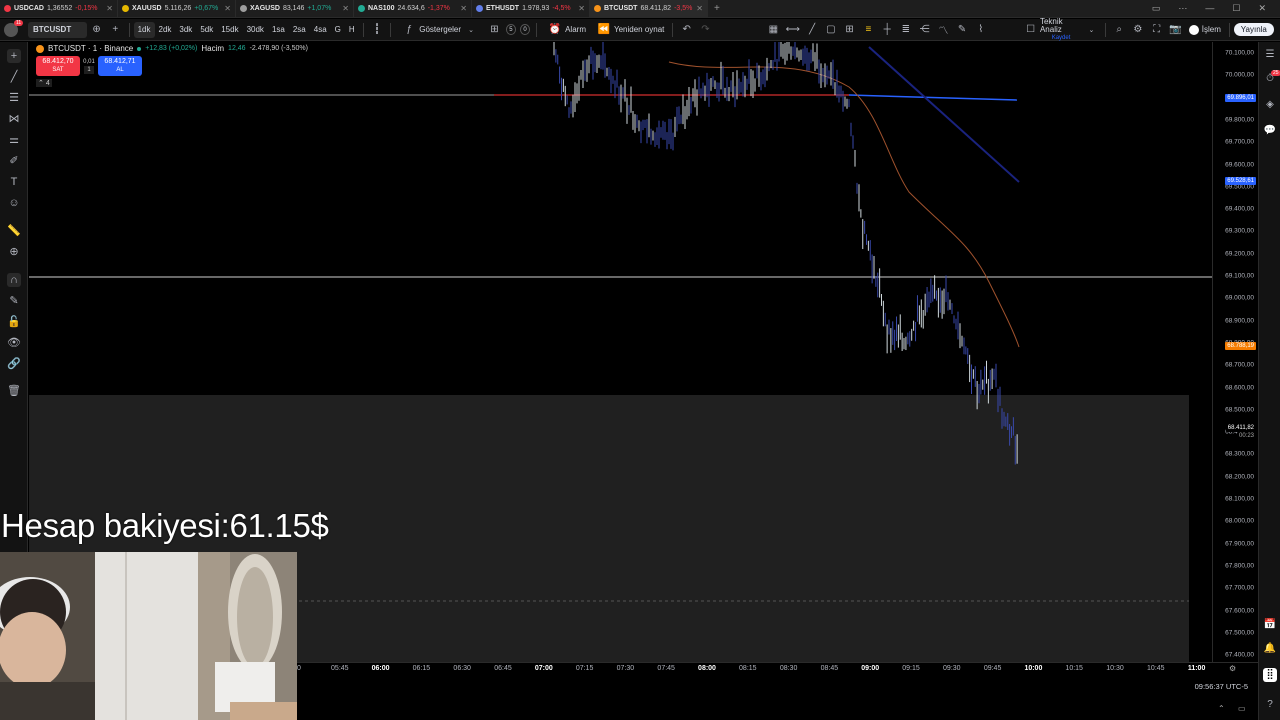 The width and height of the screenshot is (1280, 720). I want to click on add-symbol-icon: +, so click(115, 30).